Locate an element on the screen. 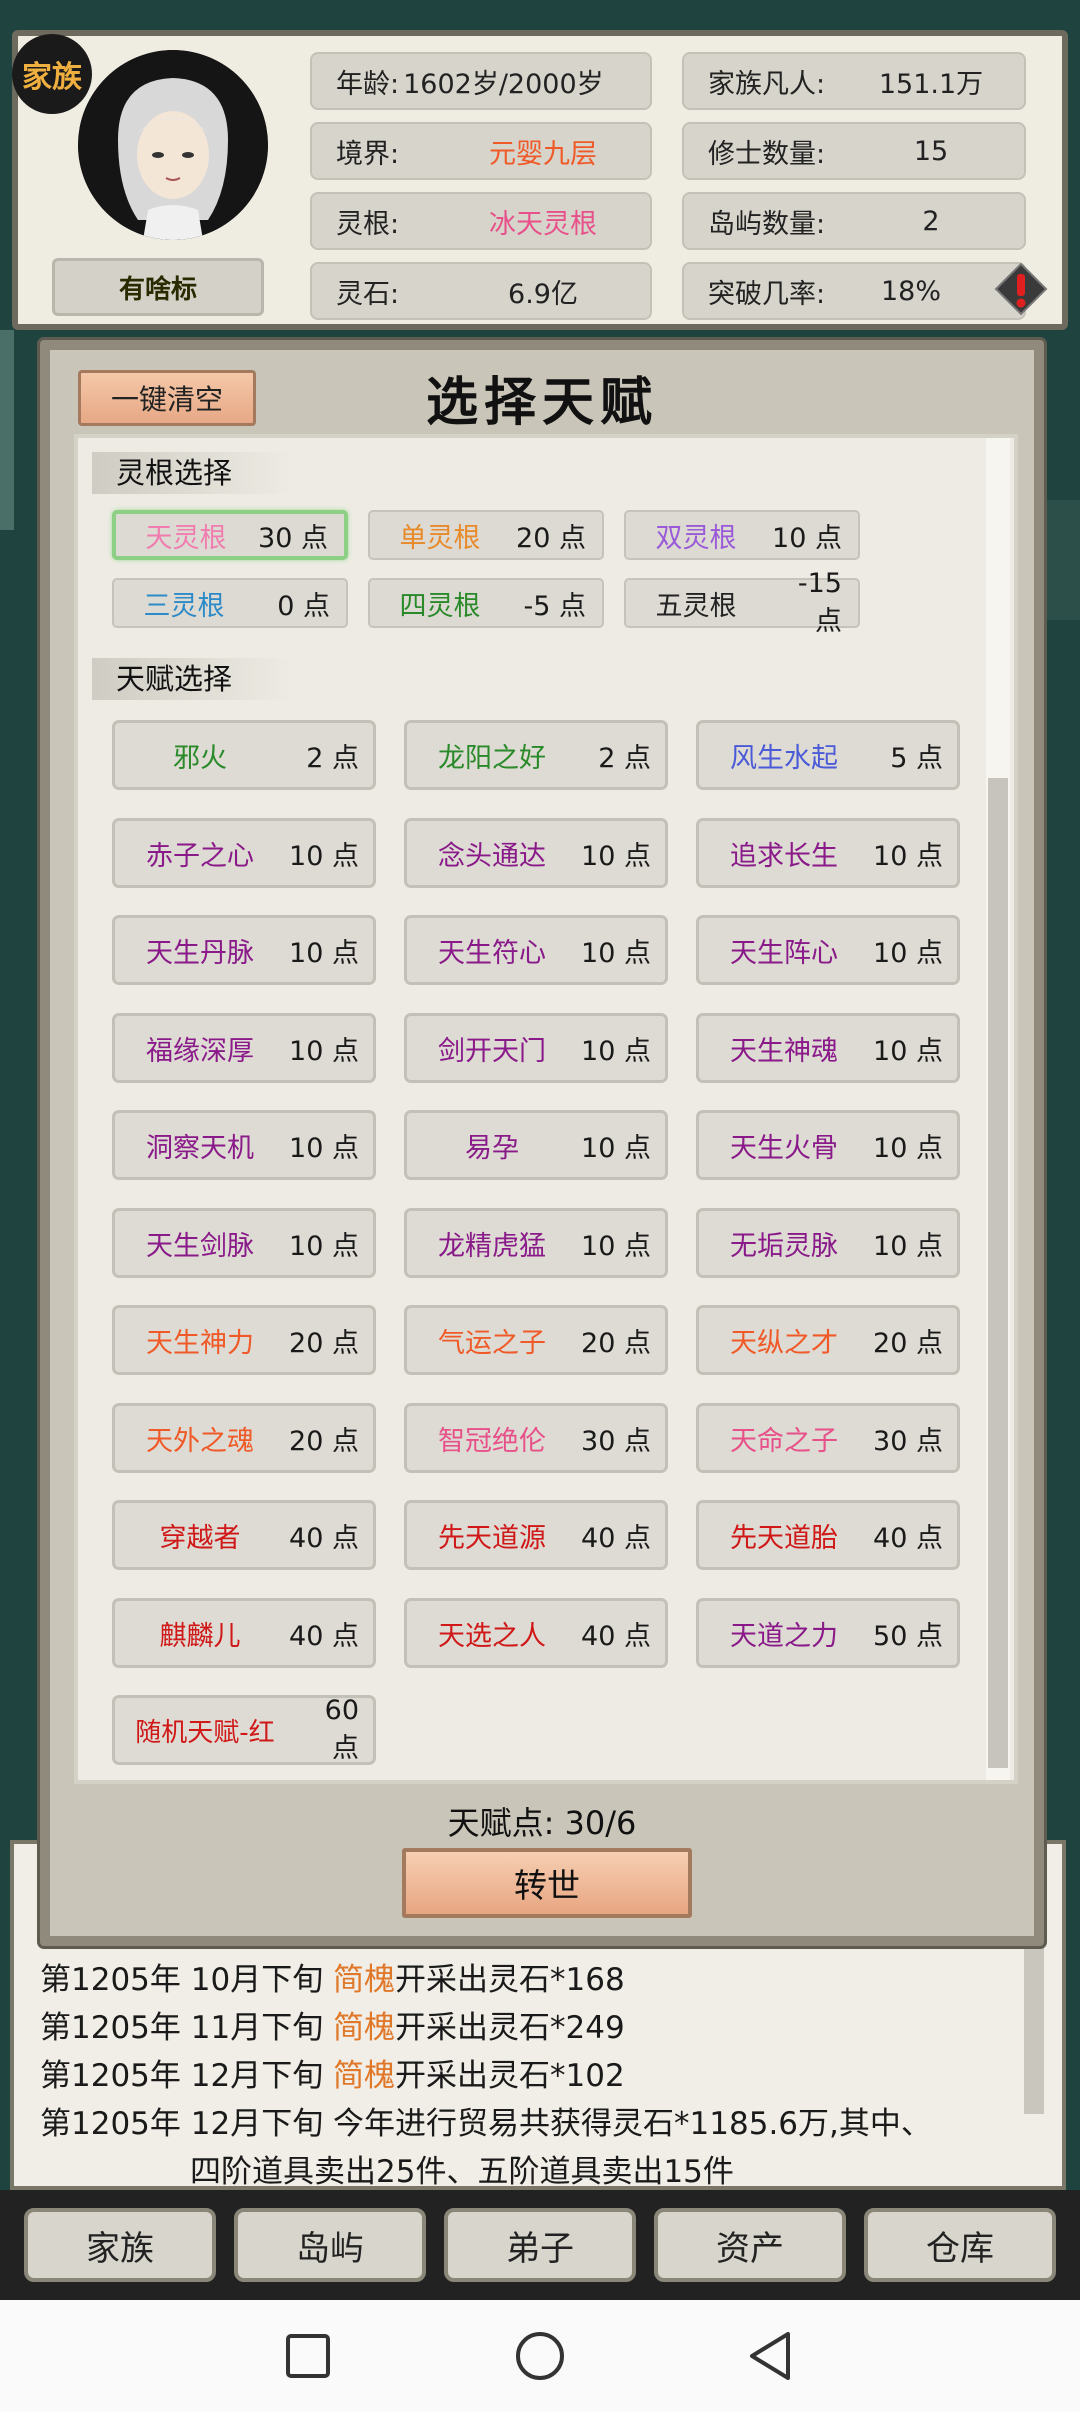 This screenshot has height=2412, width=1080. nav-warehouse-button: 仓库 is located at coordinates (960, 2245).